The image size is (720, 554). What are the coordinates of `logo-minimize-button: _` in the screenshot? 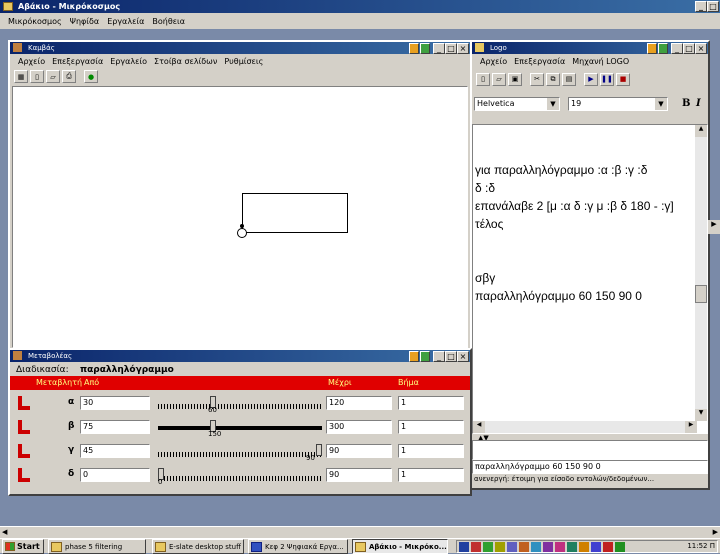 It's located at (677, 48).